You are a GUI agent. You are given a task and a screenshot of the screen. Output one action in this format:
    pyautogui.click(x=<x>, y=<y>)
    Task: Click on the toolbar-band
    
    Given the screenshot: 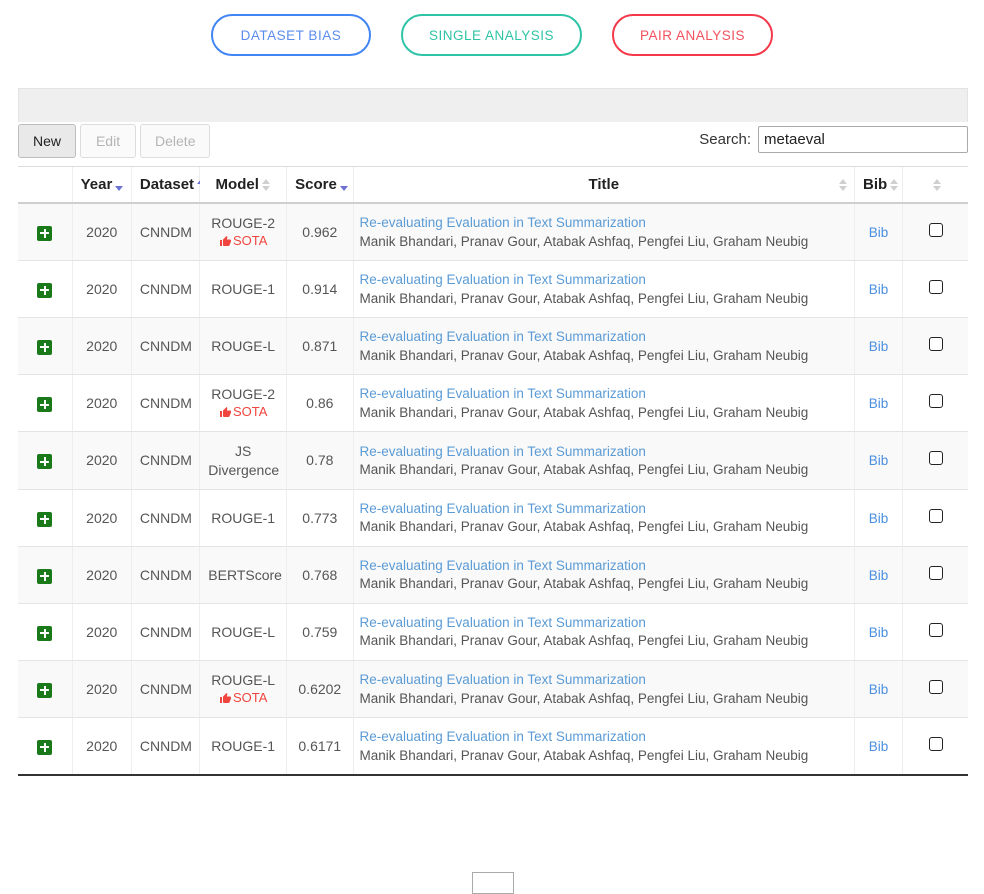 What is the action you would take?
    pyautogui.click(x=493, y=105)
    